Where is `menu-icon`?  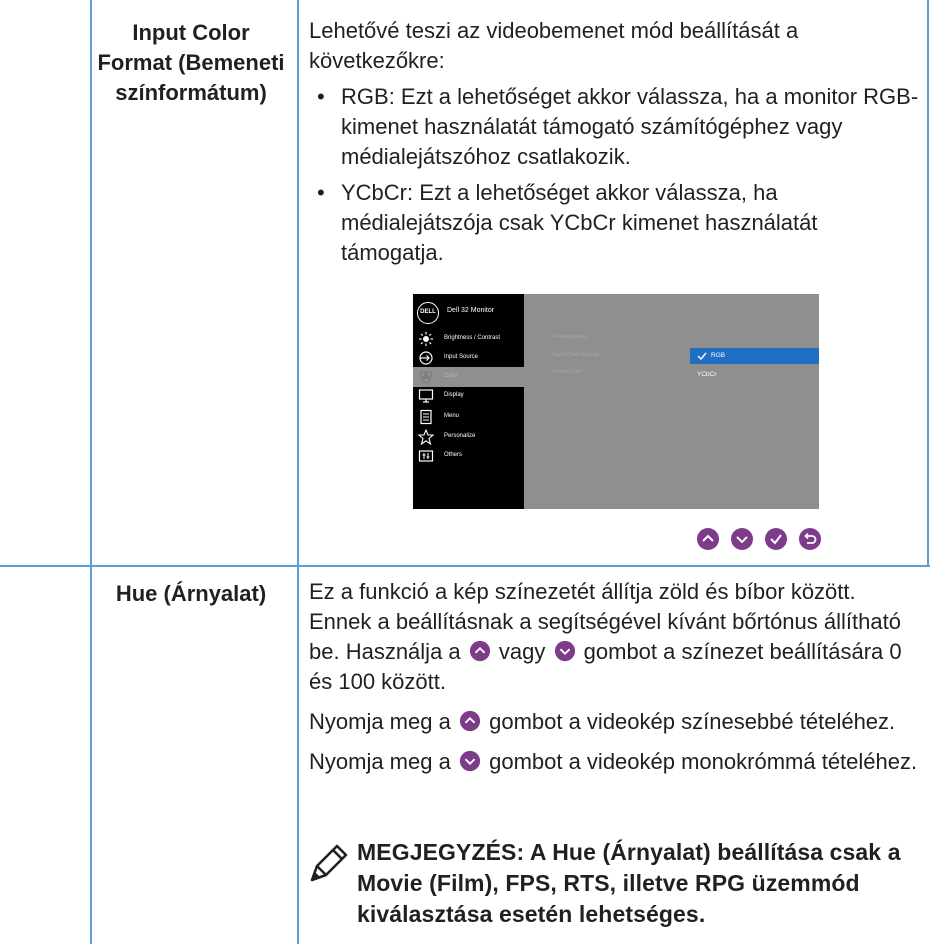
menu-icon is located at coordinates (426, 417).